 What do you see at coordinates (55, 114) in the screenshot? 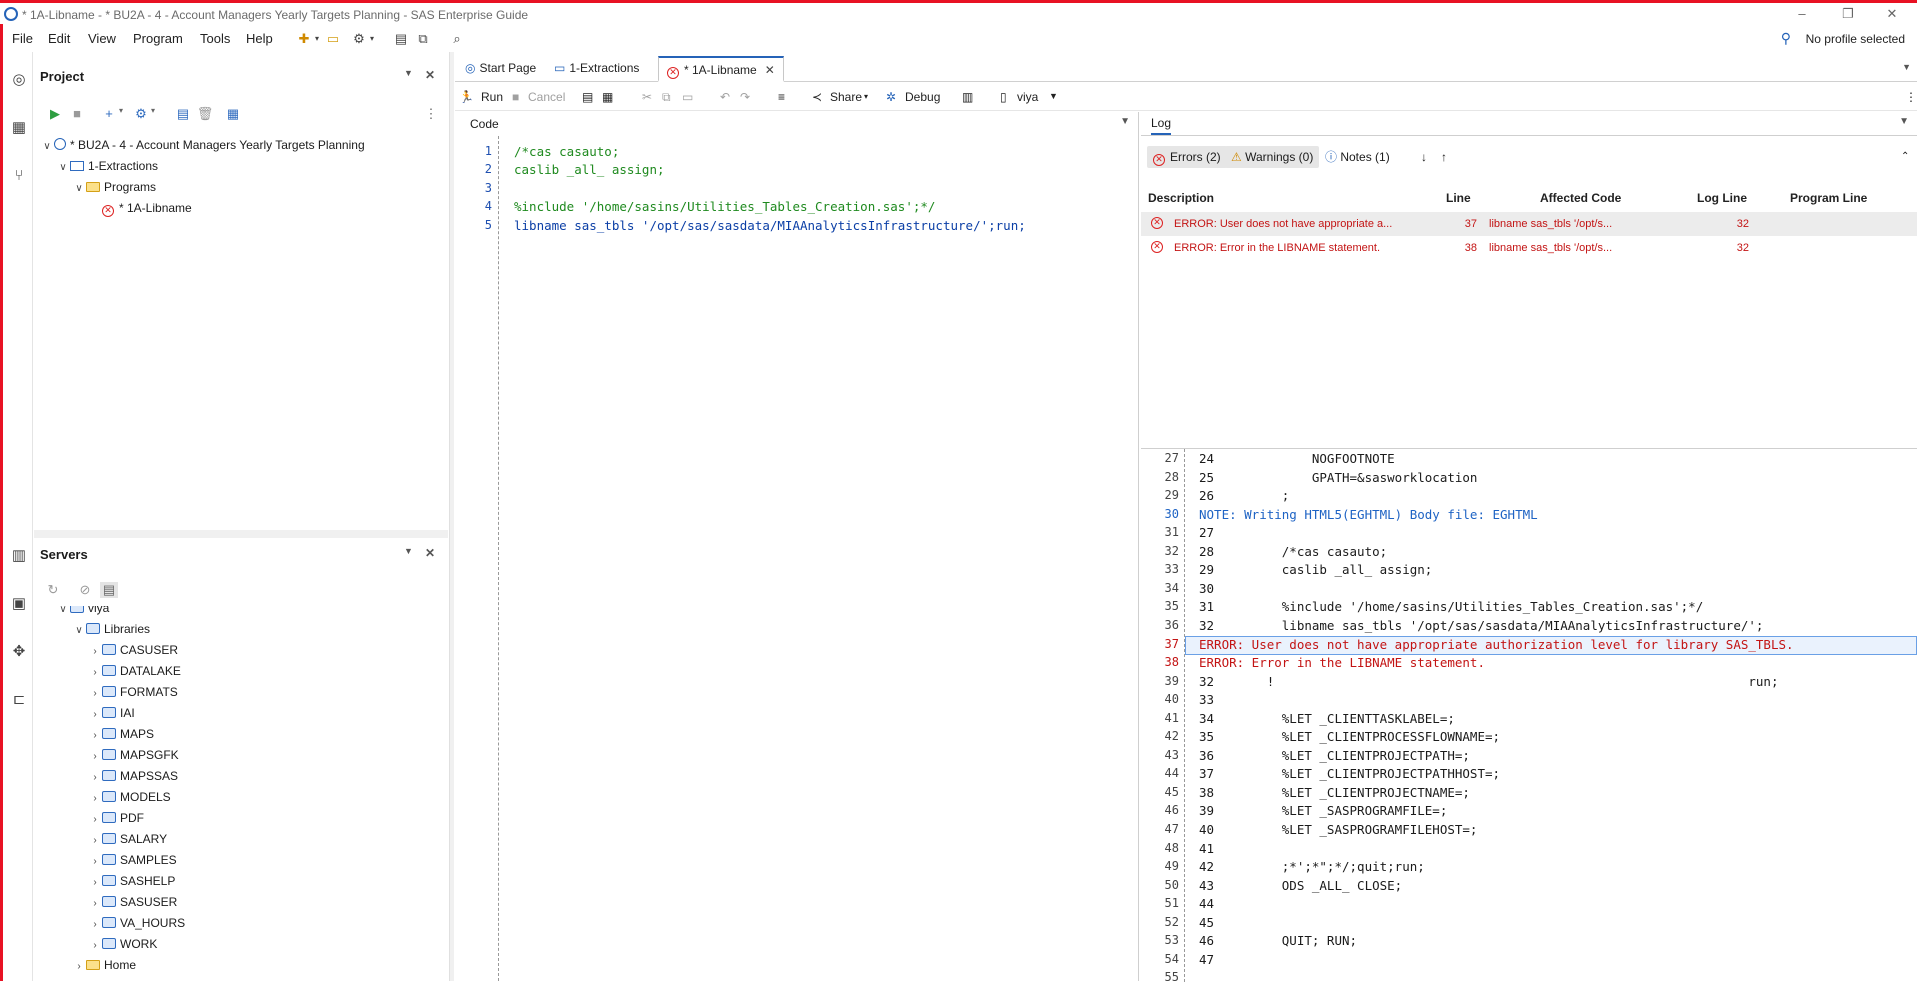
I see `run-icon: ▶` at bounding box center [55, 114].